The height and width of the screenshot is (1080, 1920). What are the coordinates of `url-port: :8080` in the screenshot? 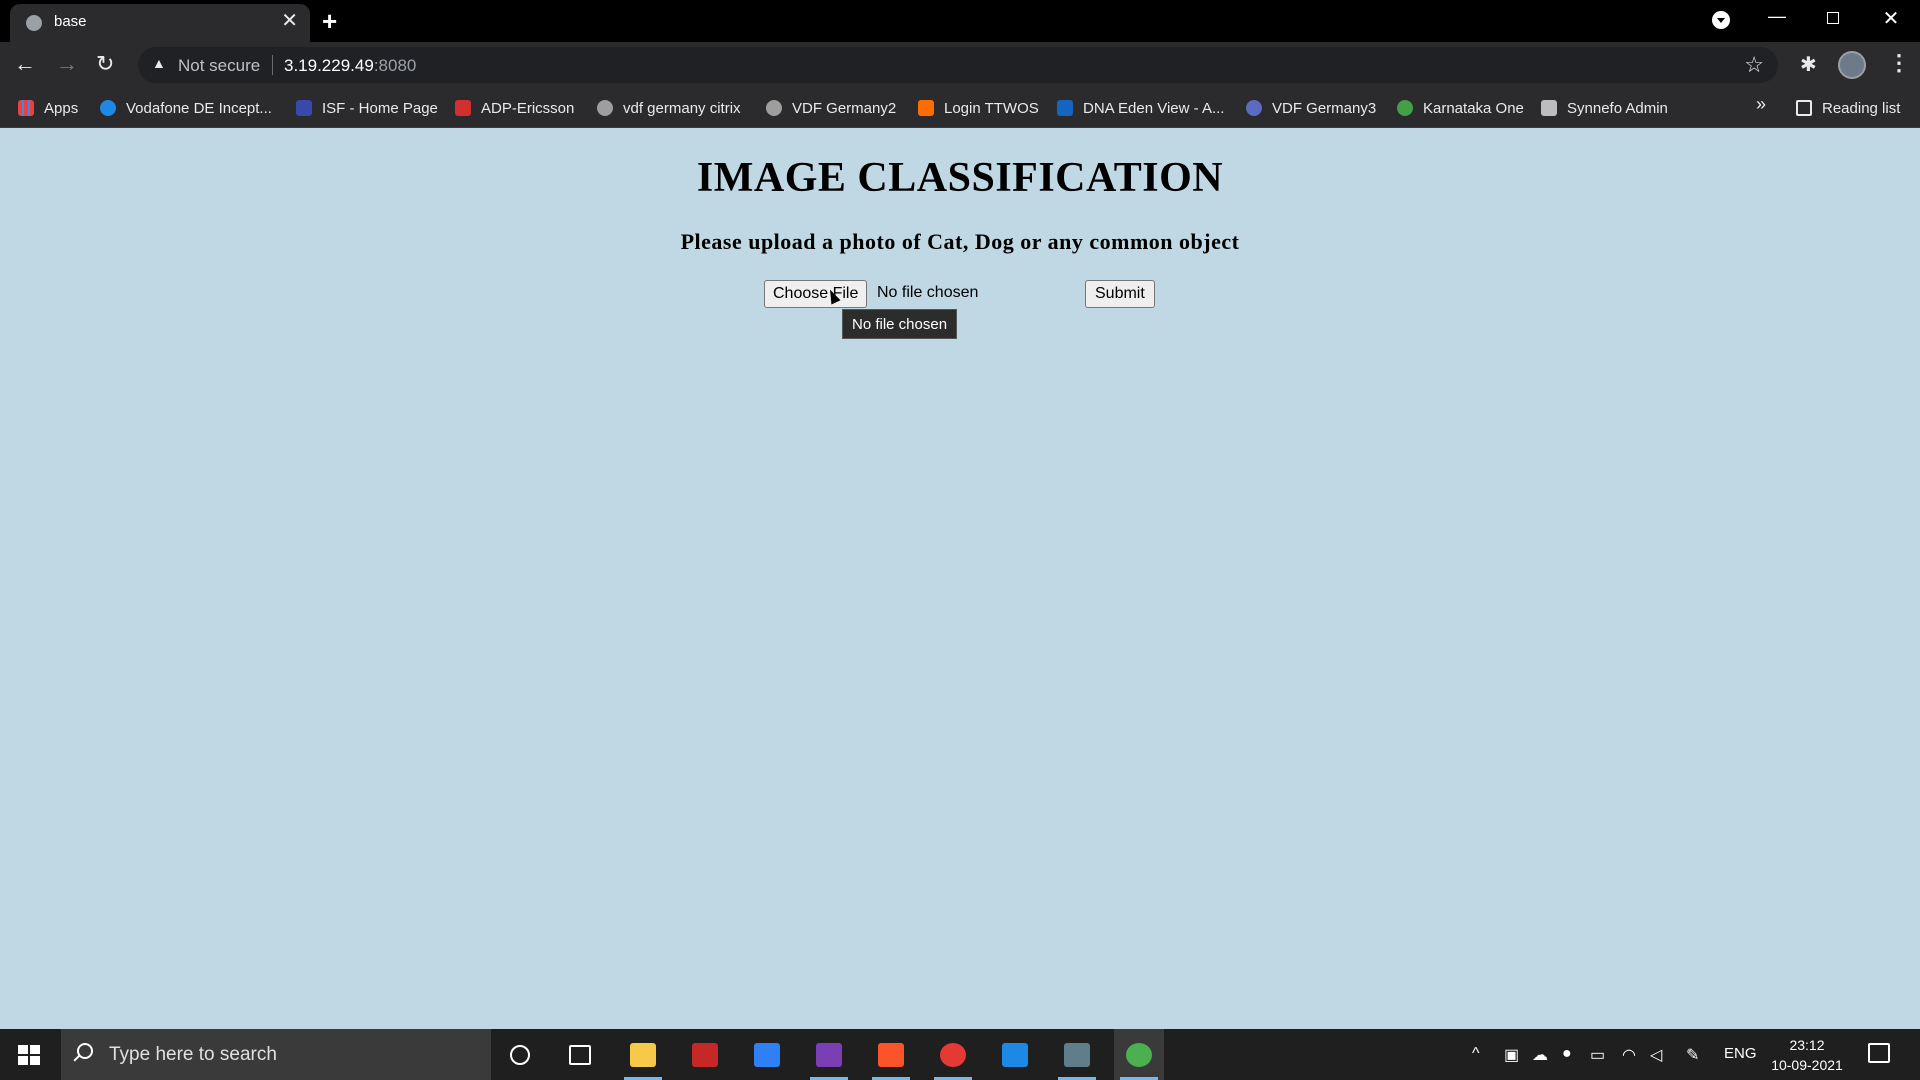 It's located at (395, 65).